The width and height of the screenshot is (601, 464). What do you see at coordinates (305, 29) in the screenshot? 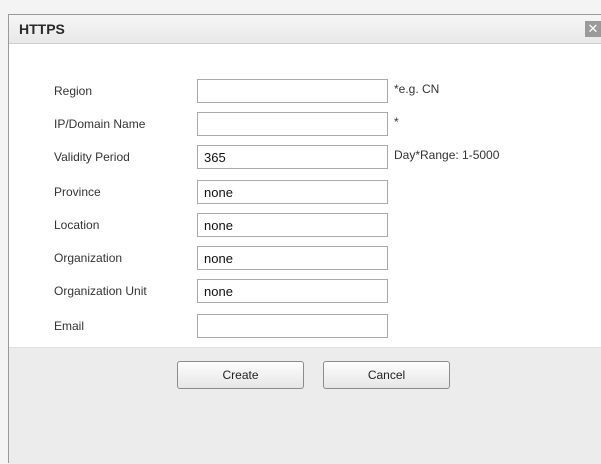
I see `dialog-titlebar: HTTPS ✕` at bounding box center [305, 29].